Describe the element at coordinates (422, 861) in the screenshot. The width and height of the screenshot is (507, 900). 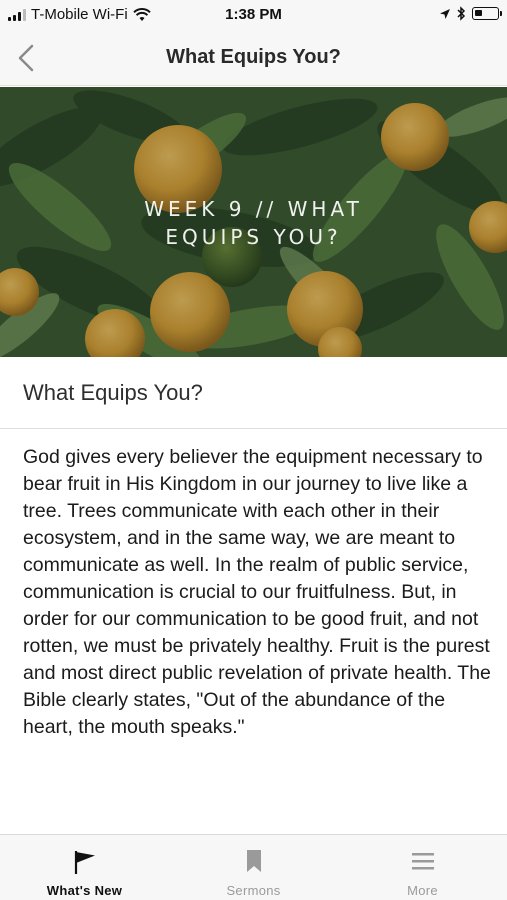
I see `menu-icon` at that location.